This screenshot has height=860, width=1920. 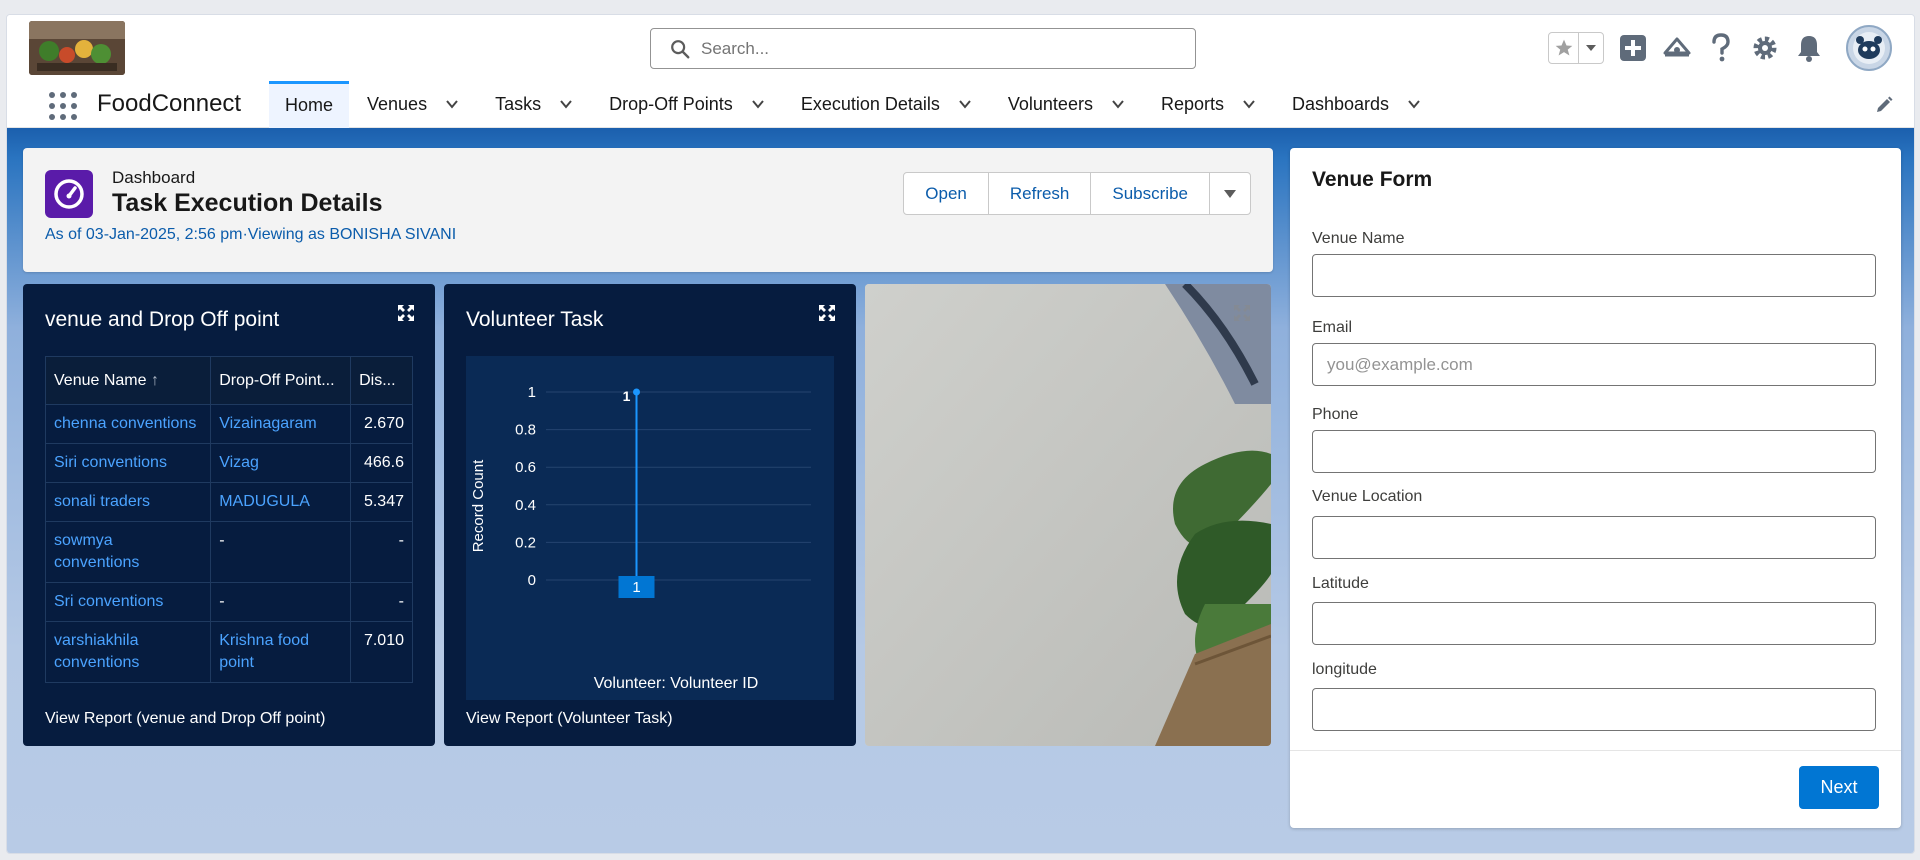 I want to click on refresh-button: Refresh, so click(x=1039, y=193).